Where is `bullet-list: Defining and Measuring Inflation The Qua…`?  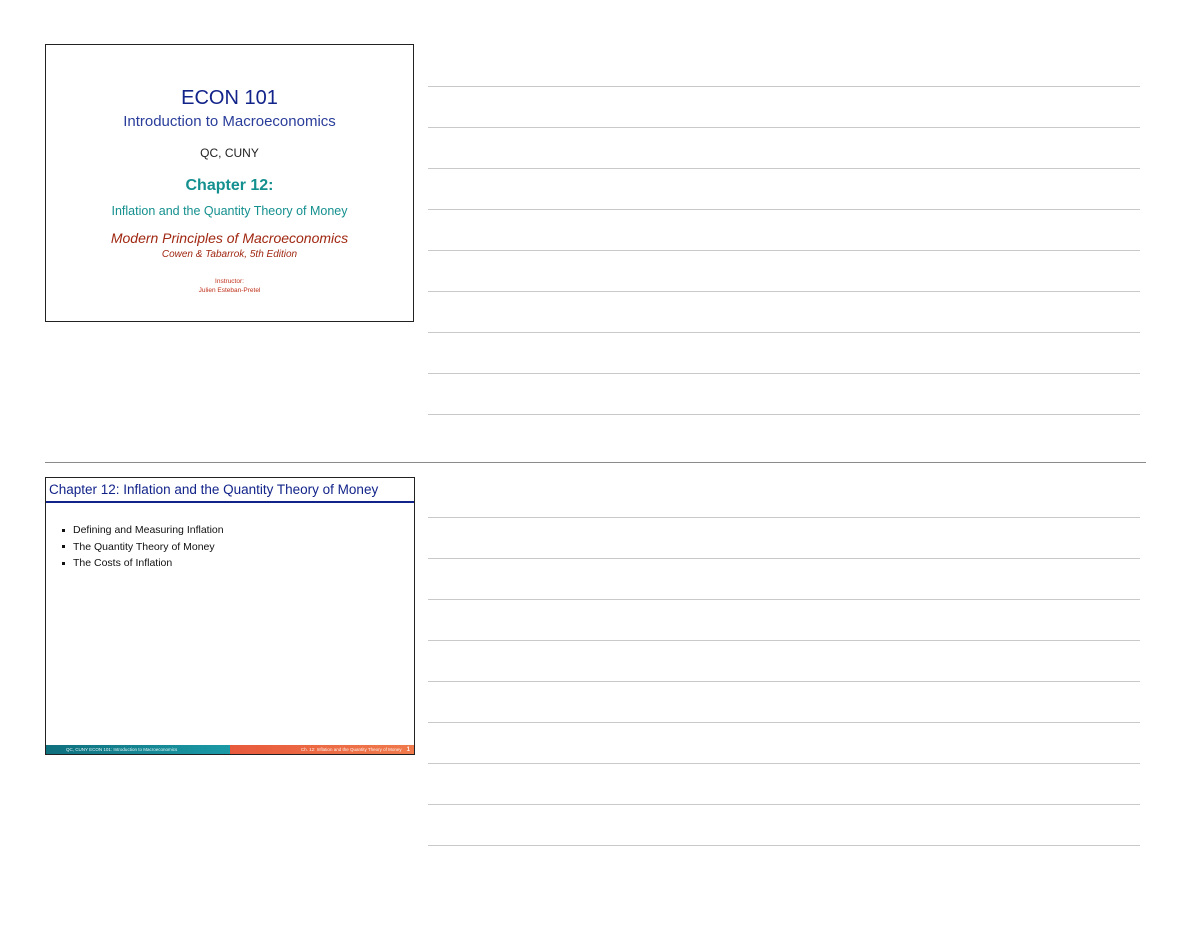 bullet-list: Defining and Measuring Inflation The Qua… is located at coordinates (143, 547).